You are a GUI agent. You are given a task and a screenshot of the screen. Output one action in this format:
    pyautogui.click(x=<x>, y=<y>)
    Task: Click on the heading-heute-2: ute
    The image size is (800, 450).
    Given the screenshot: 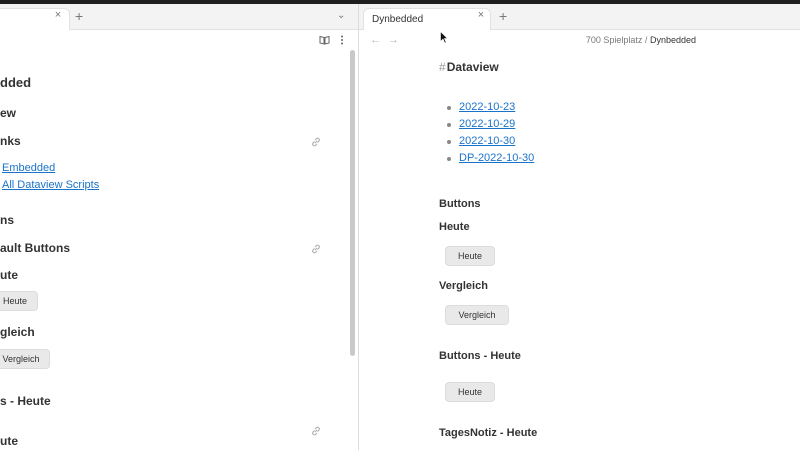 What is the action you would take?
    pyautogui.click(x=9, y=441)
    